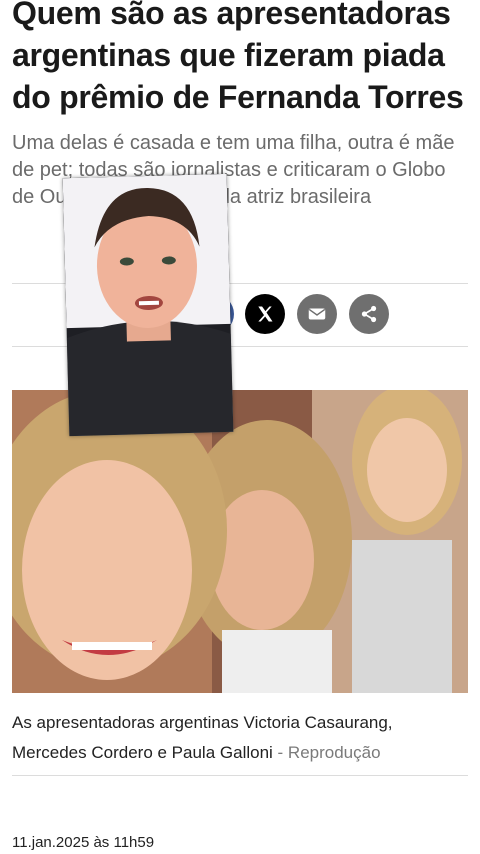 The image size is (480, 854). I want to click on publish-date: 11.jan.2025 às 11h59, so click(83, 842).